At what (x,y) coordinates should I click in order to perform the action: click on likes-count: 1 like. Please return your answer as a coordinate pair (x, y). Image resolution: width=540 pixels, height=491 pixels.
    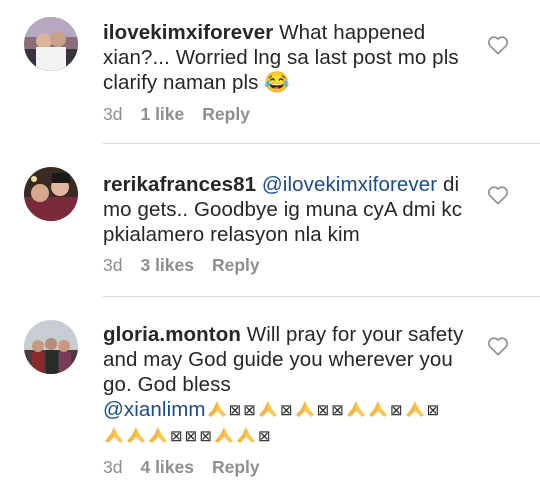
    Looking at the image, I should click on (162, 114).